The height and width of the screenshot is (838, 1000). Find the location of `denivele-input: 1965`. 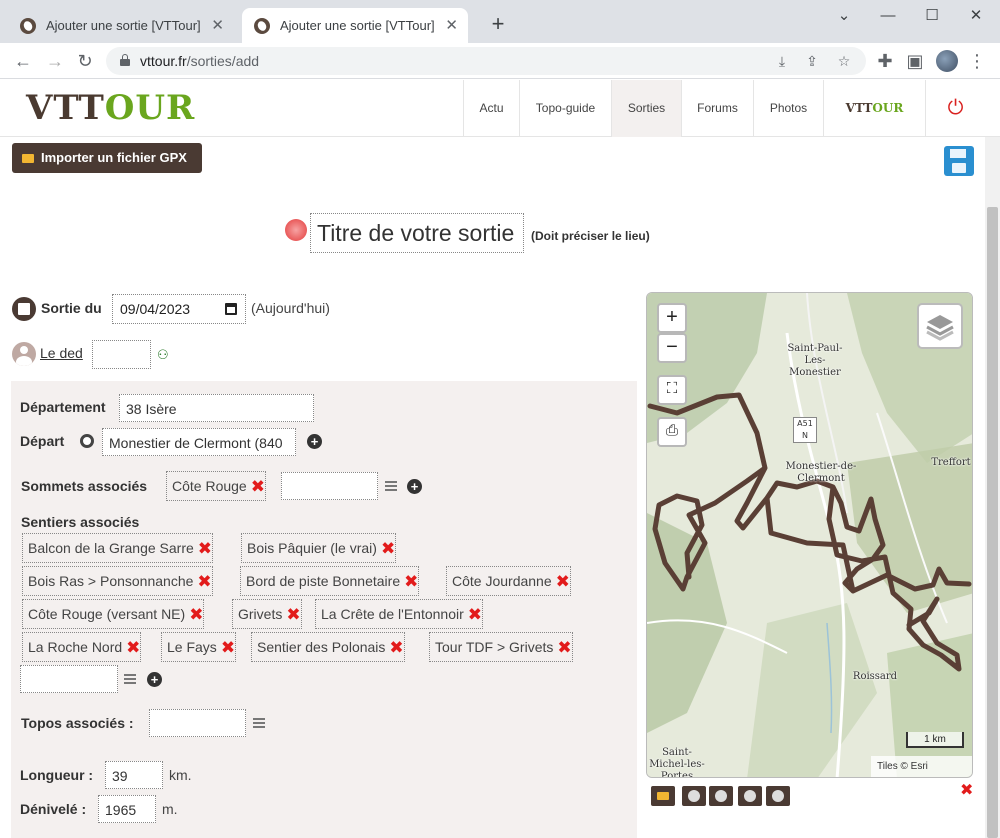

denivele-input: 1965 is located at coordinates (127, 809).